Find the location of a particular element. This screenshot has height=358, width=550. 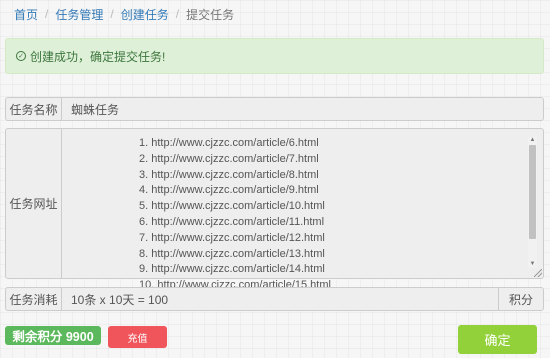

task-name-row: 任务名称 蜘蛛任务 is located at coordinates (274, 109).